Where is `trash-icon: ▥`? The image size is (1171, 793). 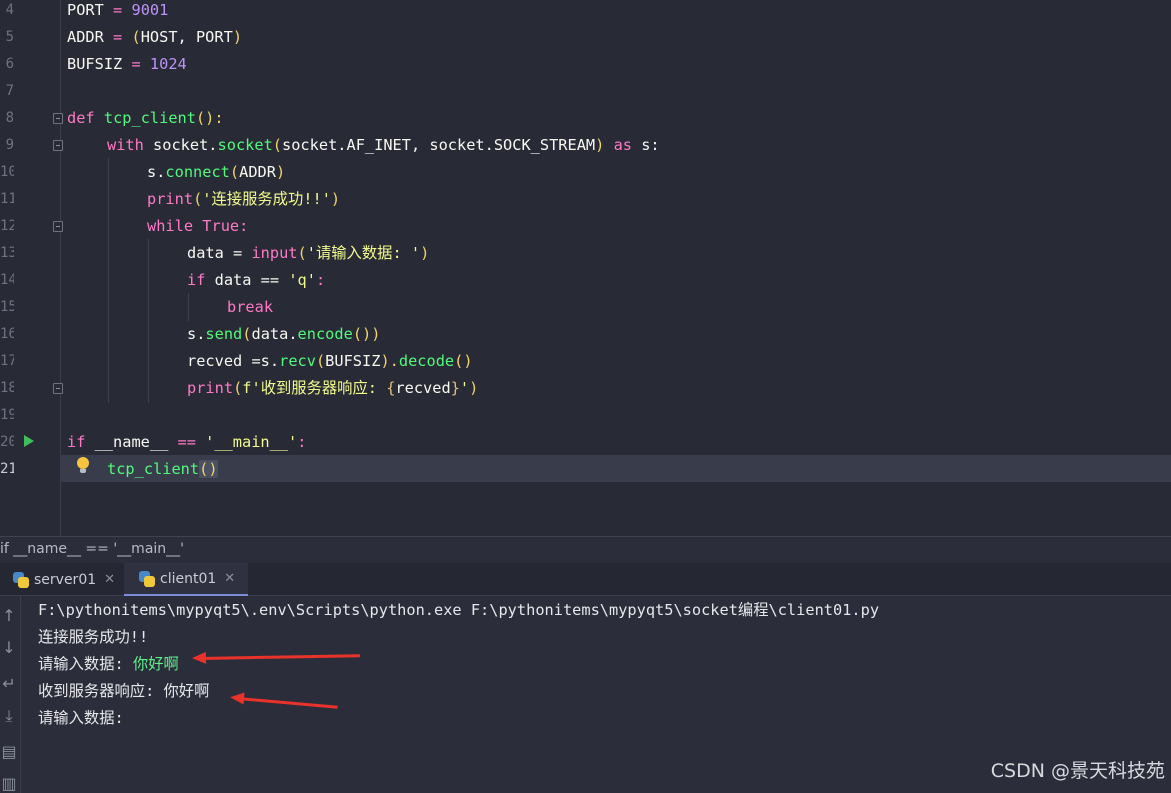
trash-icon: ▥ is located at coordinates (9, 783).